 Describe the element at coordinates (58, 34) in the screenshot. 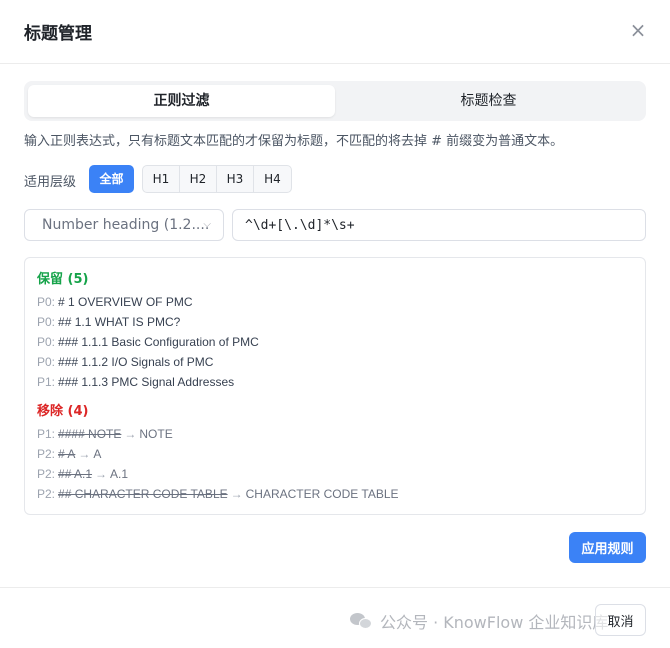

I see `dialog-title: 标题管理` at that location.